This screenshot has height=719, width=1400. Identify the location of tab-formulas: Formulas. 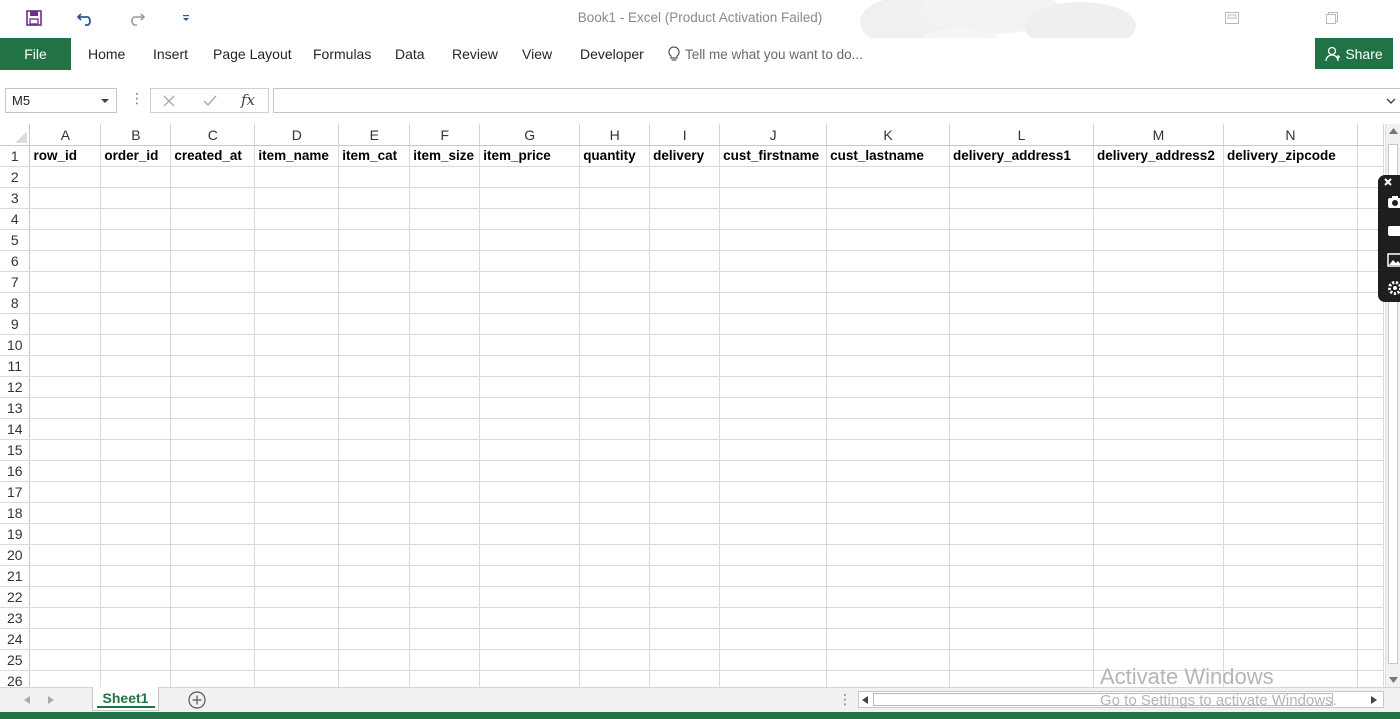
(342, 54).